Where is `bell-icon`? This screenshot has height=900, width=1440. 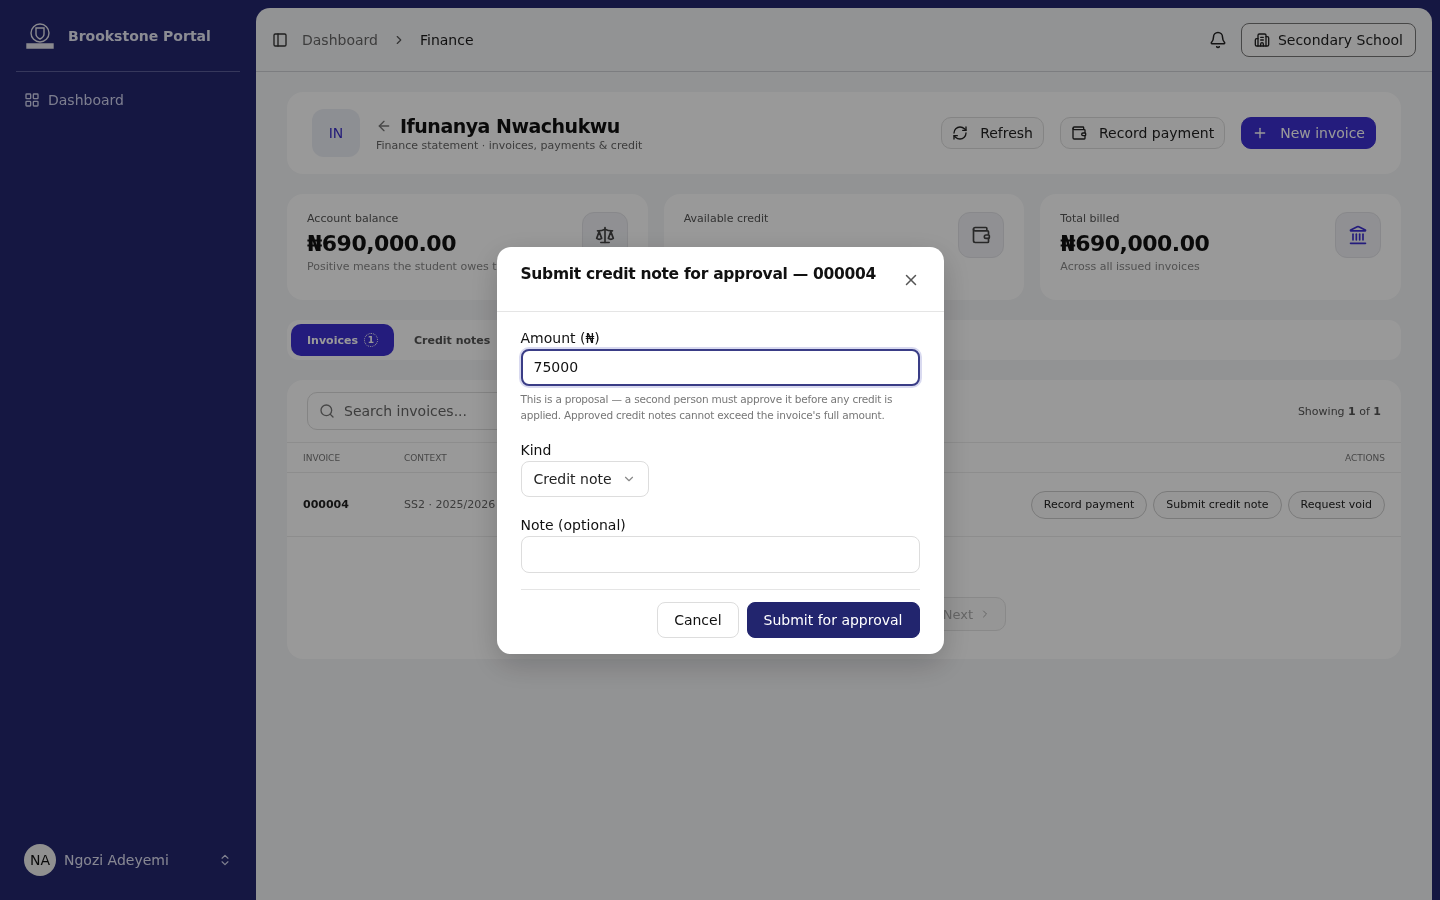 bell-icon is located at coordinates (1217, 39).